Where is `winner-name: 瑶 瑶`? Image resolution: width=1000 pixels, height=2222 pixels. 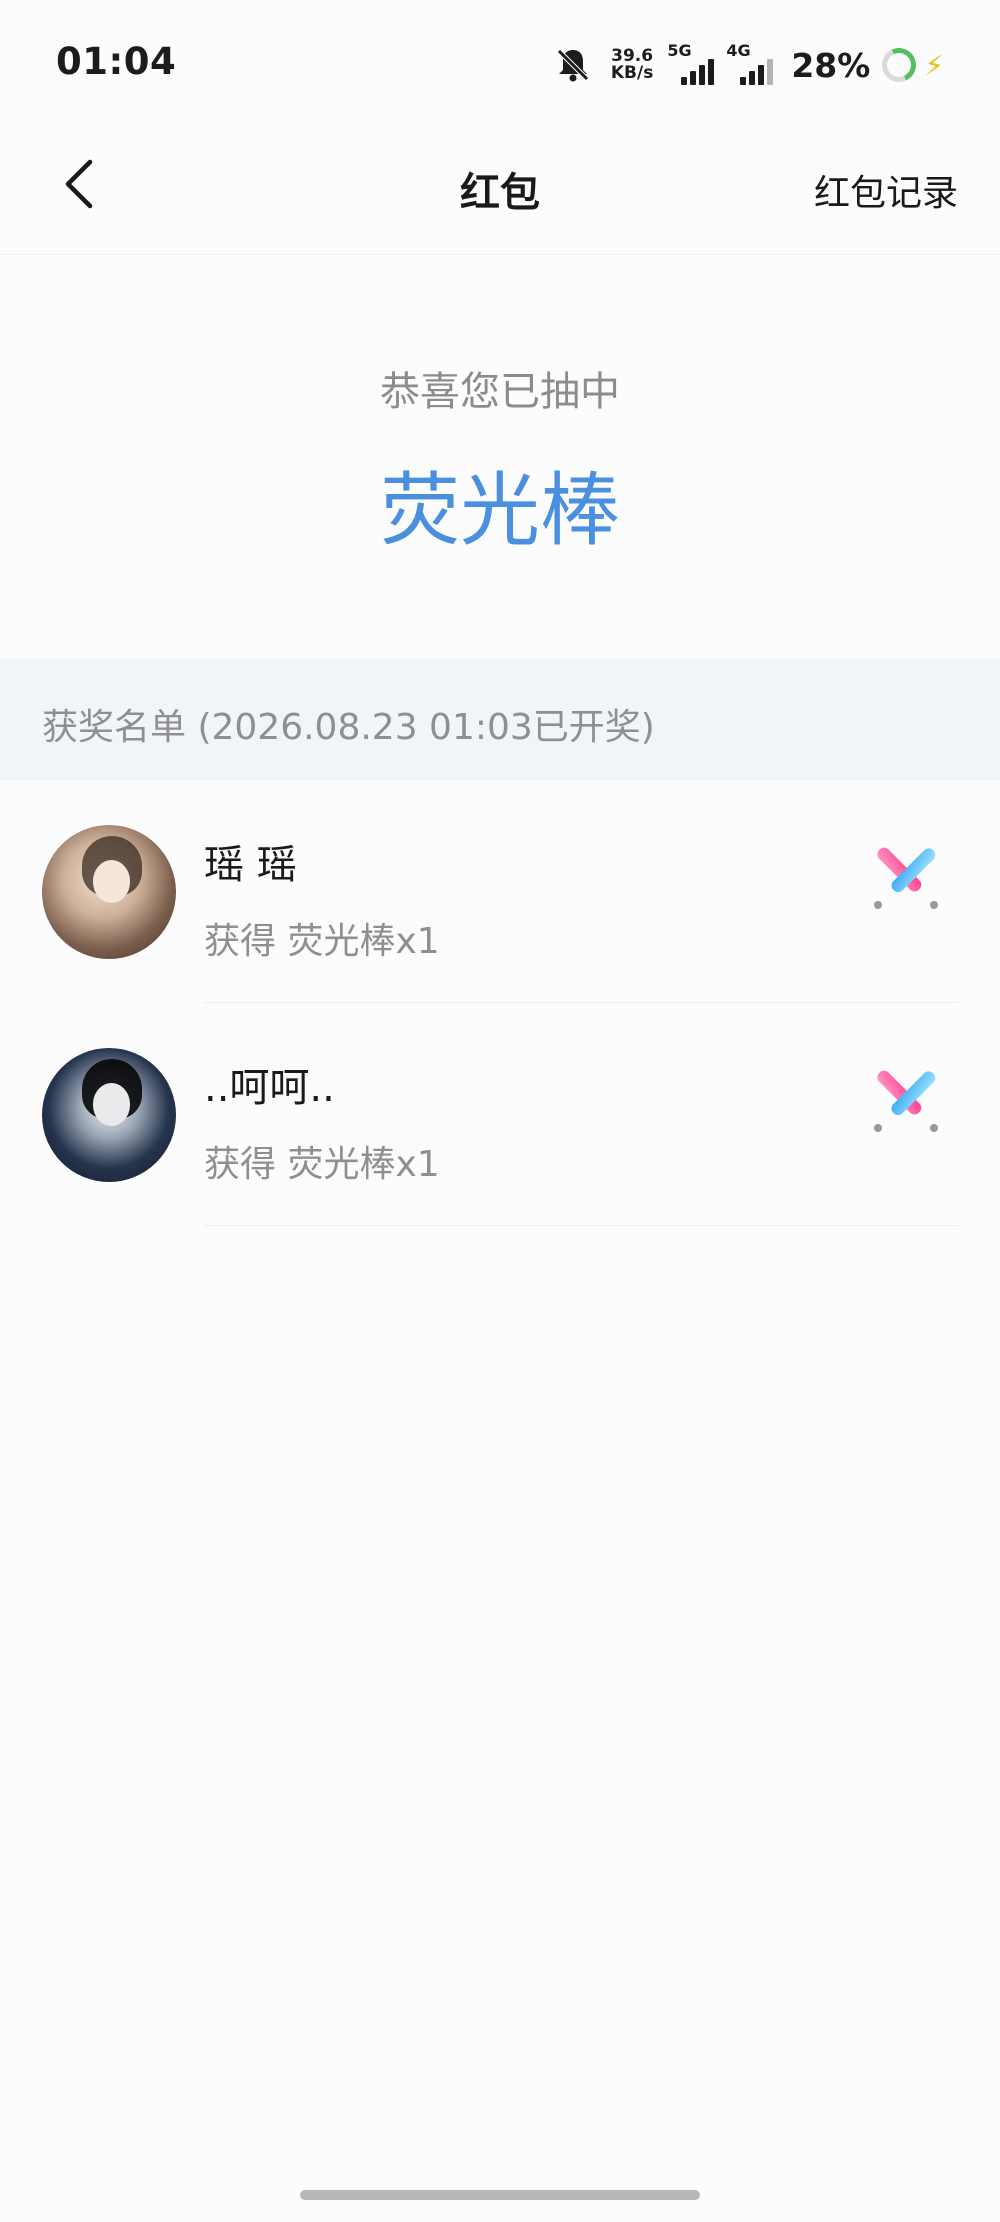
winner-name: 瑶 瑶 is located at coordinates (250, 865).